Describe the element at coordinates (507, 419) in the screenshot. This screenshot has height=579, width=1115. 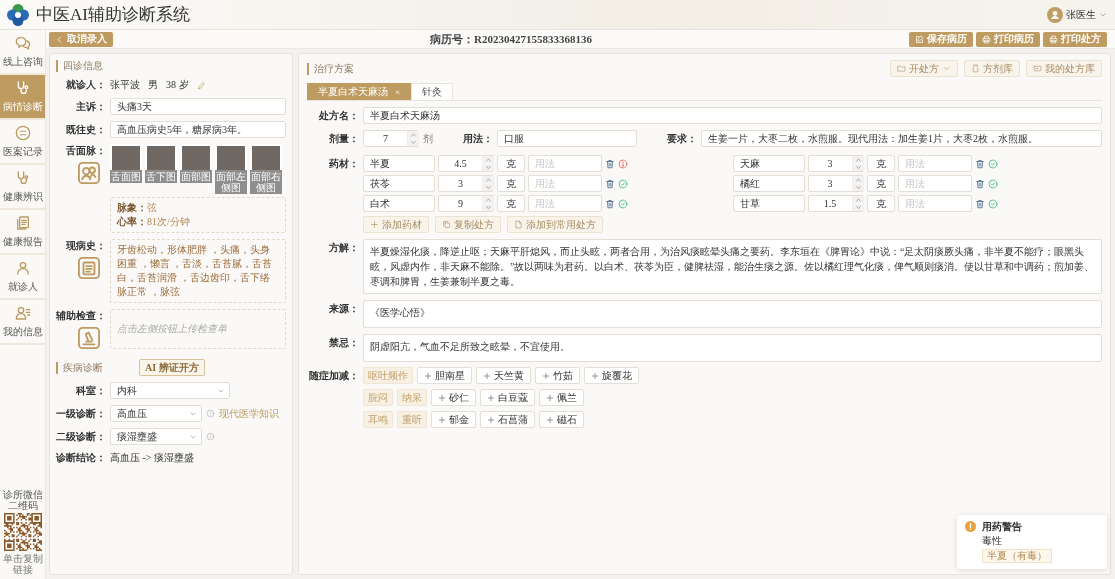
I see `add-herb-button: 石菖蒲` at that location.